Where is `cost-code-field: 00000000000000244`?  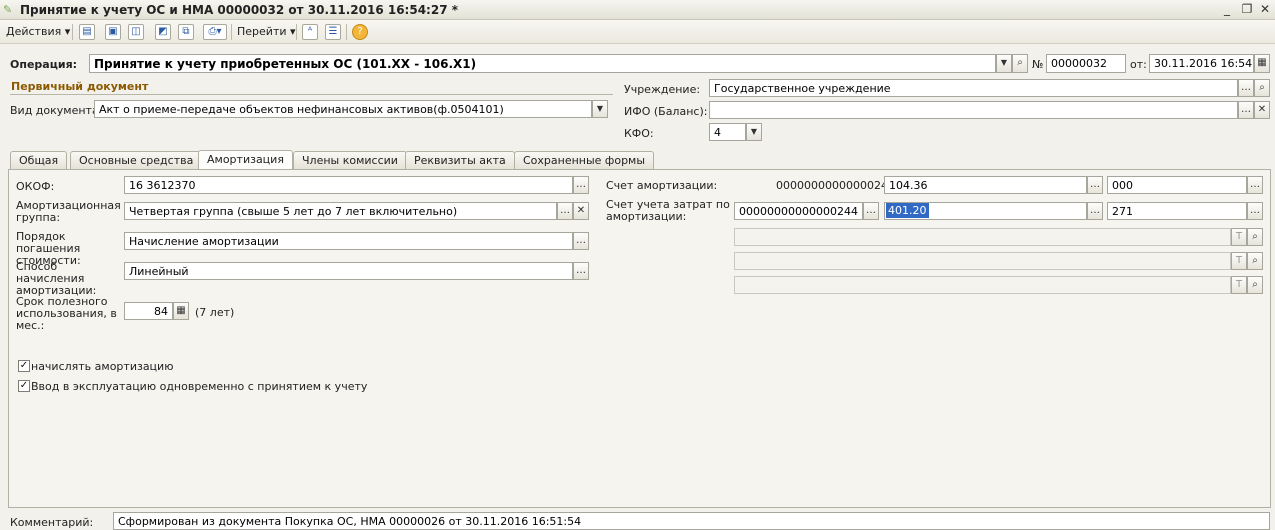
cost-code-field: 00000000000000244 is located at coordinates (798, 211).